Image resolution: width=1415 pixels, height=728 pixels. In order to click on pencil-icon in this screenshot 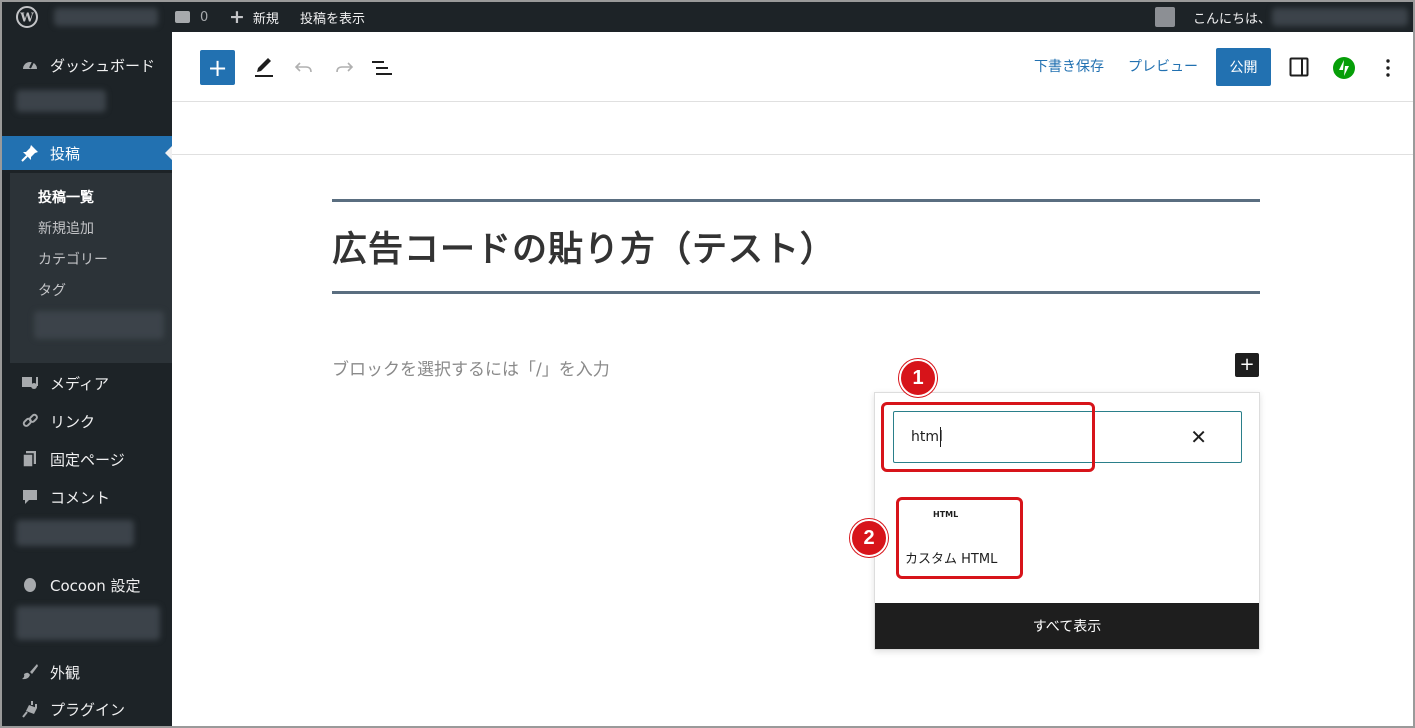, I will do `click(264, 67)`.